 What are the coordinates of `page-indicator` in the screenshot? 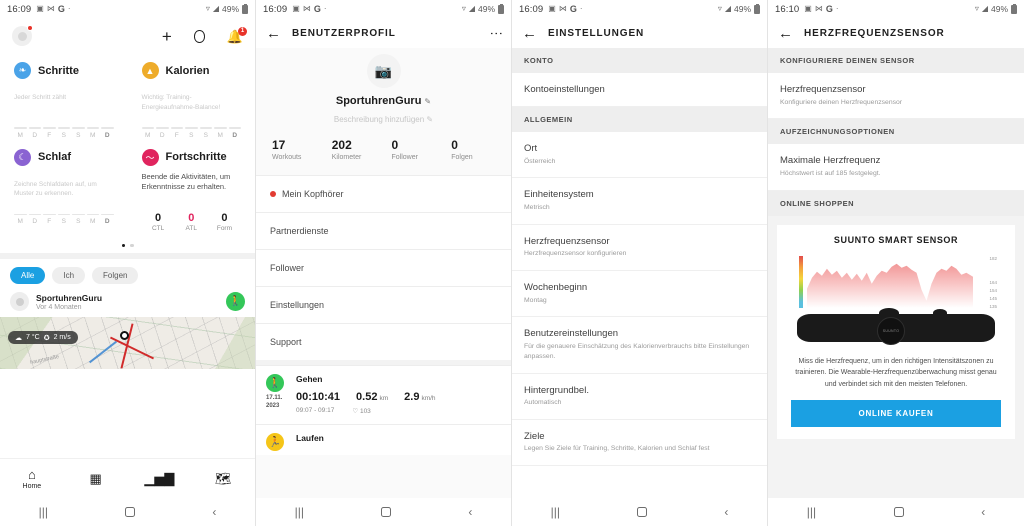 It's located at (127, 245).